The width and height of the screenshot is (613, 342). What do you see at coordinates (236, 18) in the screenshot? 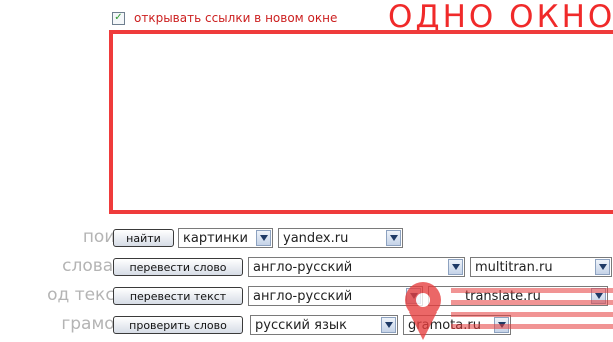
I see `new-window-label: открывать ссылки в новом окне` at bounding box center [236, 18].